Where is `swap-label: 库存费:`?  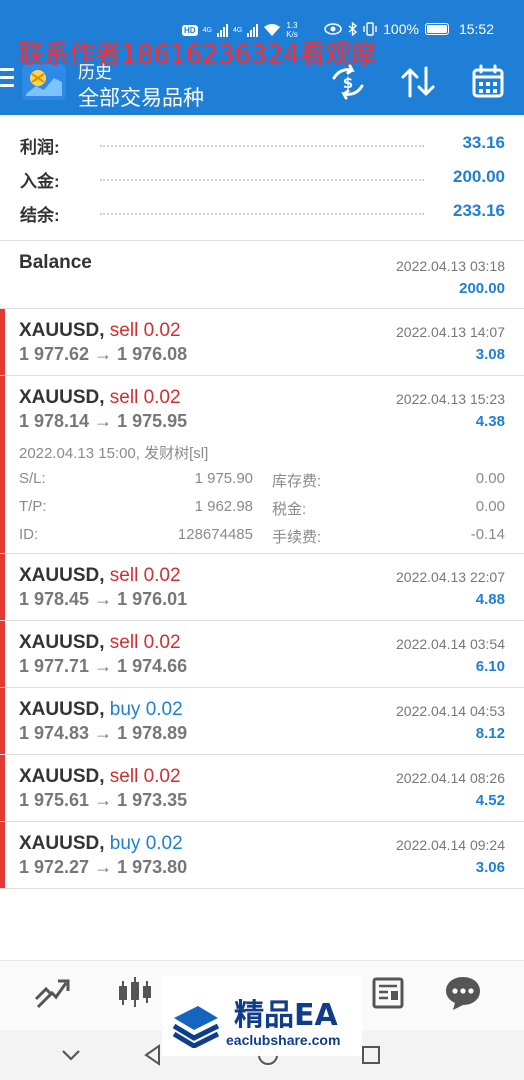 swap-label: 库存费: is located at coordinates (297, 481).